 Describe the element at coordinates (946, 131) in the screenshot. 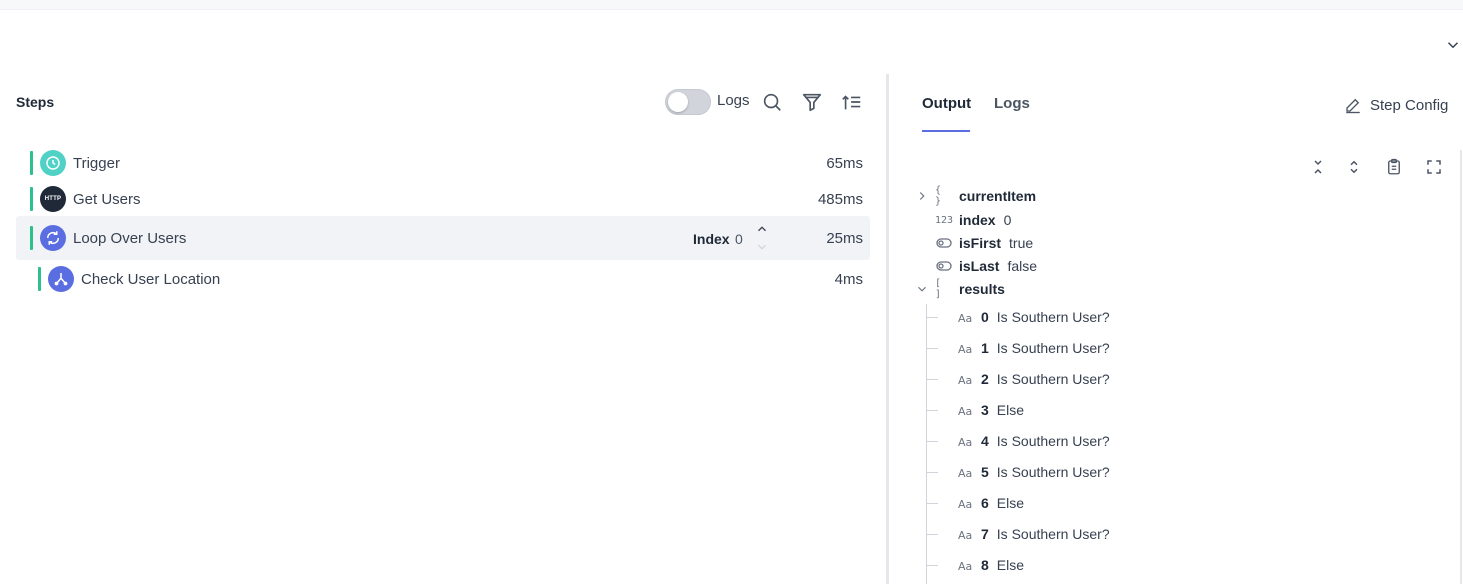

I see `active-tab-indicator` at that location.